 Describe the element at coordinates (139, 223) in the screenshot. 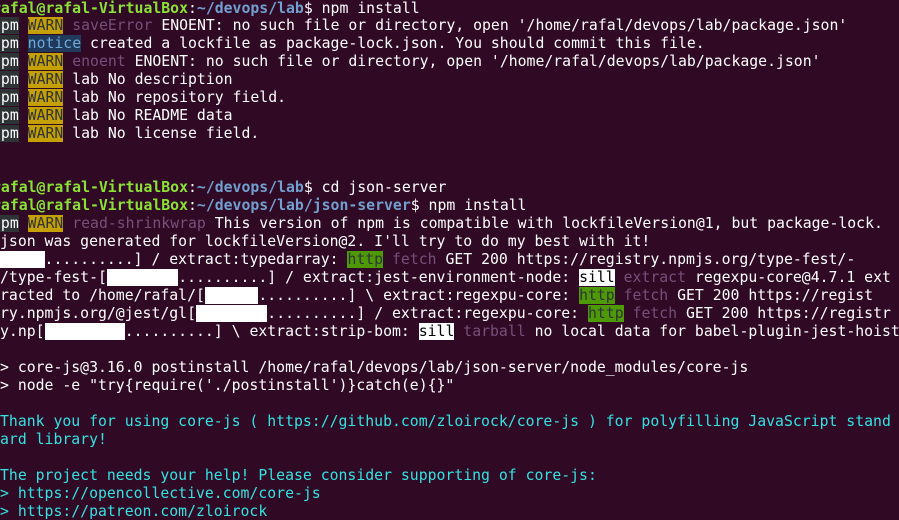

I see `log-tag: read-shrinkwrap` at that location.